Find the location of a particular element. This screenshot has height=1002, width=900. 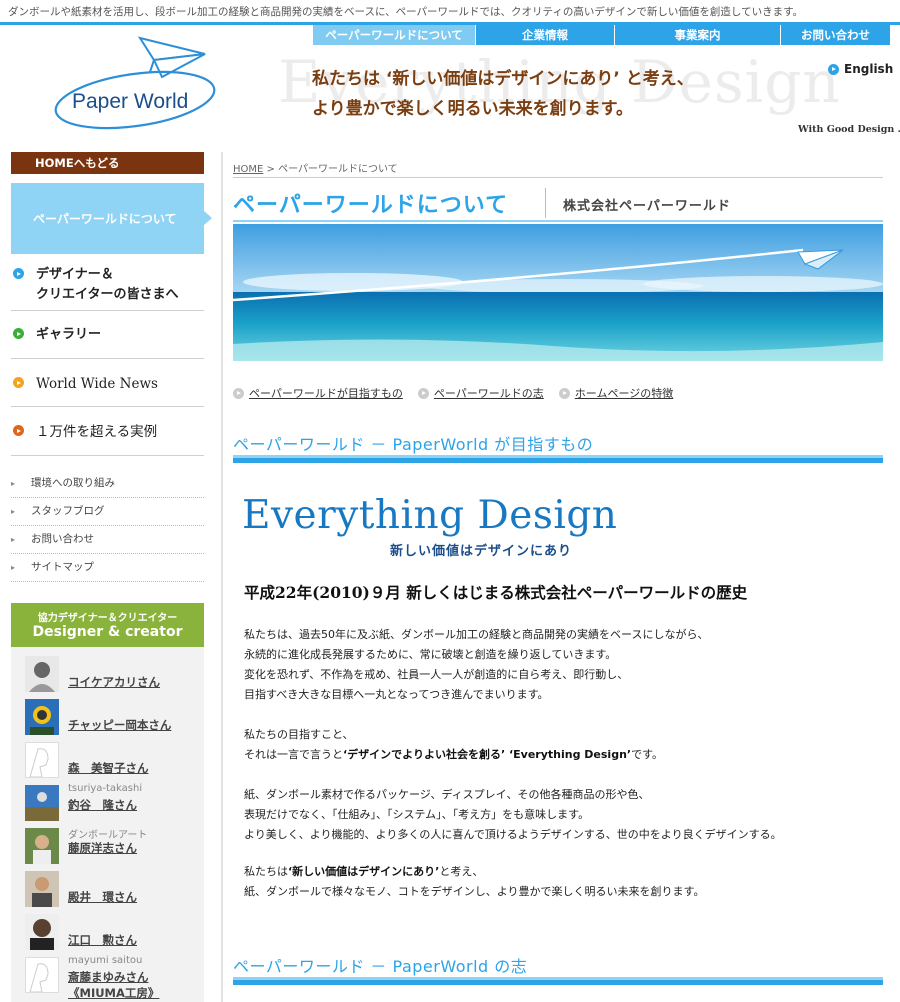

home-button: HOMEへもどる is located at coordinates (107, 163).